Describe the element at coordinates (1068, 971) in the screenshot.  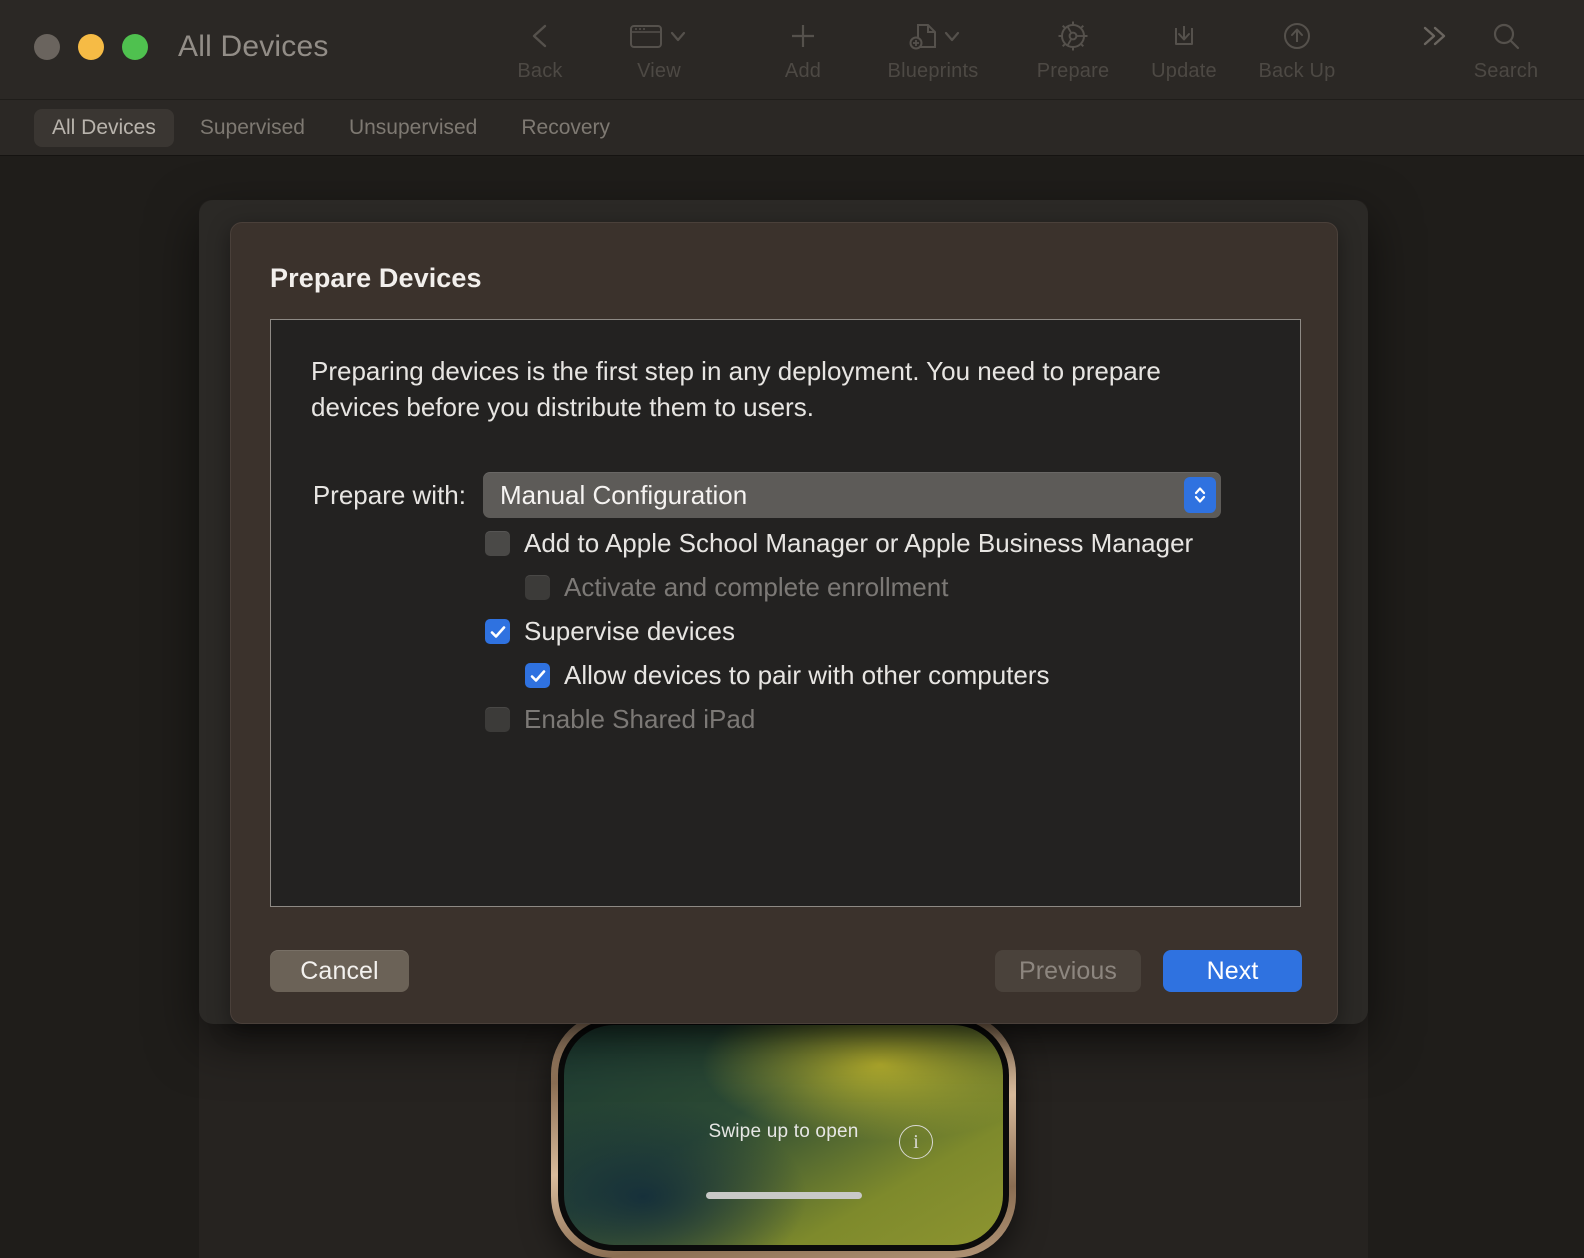
I see `previous-button: Previous` at that location.